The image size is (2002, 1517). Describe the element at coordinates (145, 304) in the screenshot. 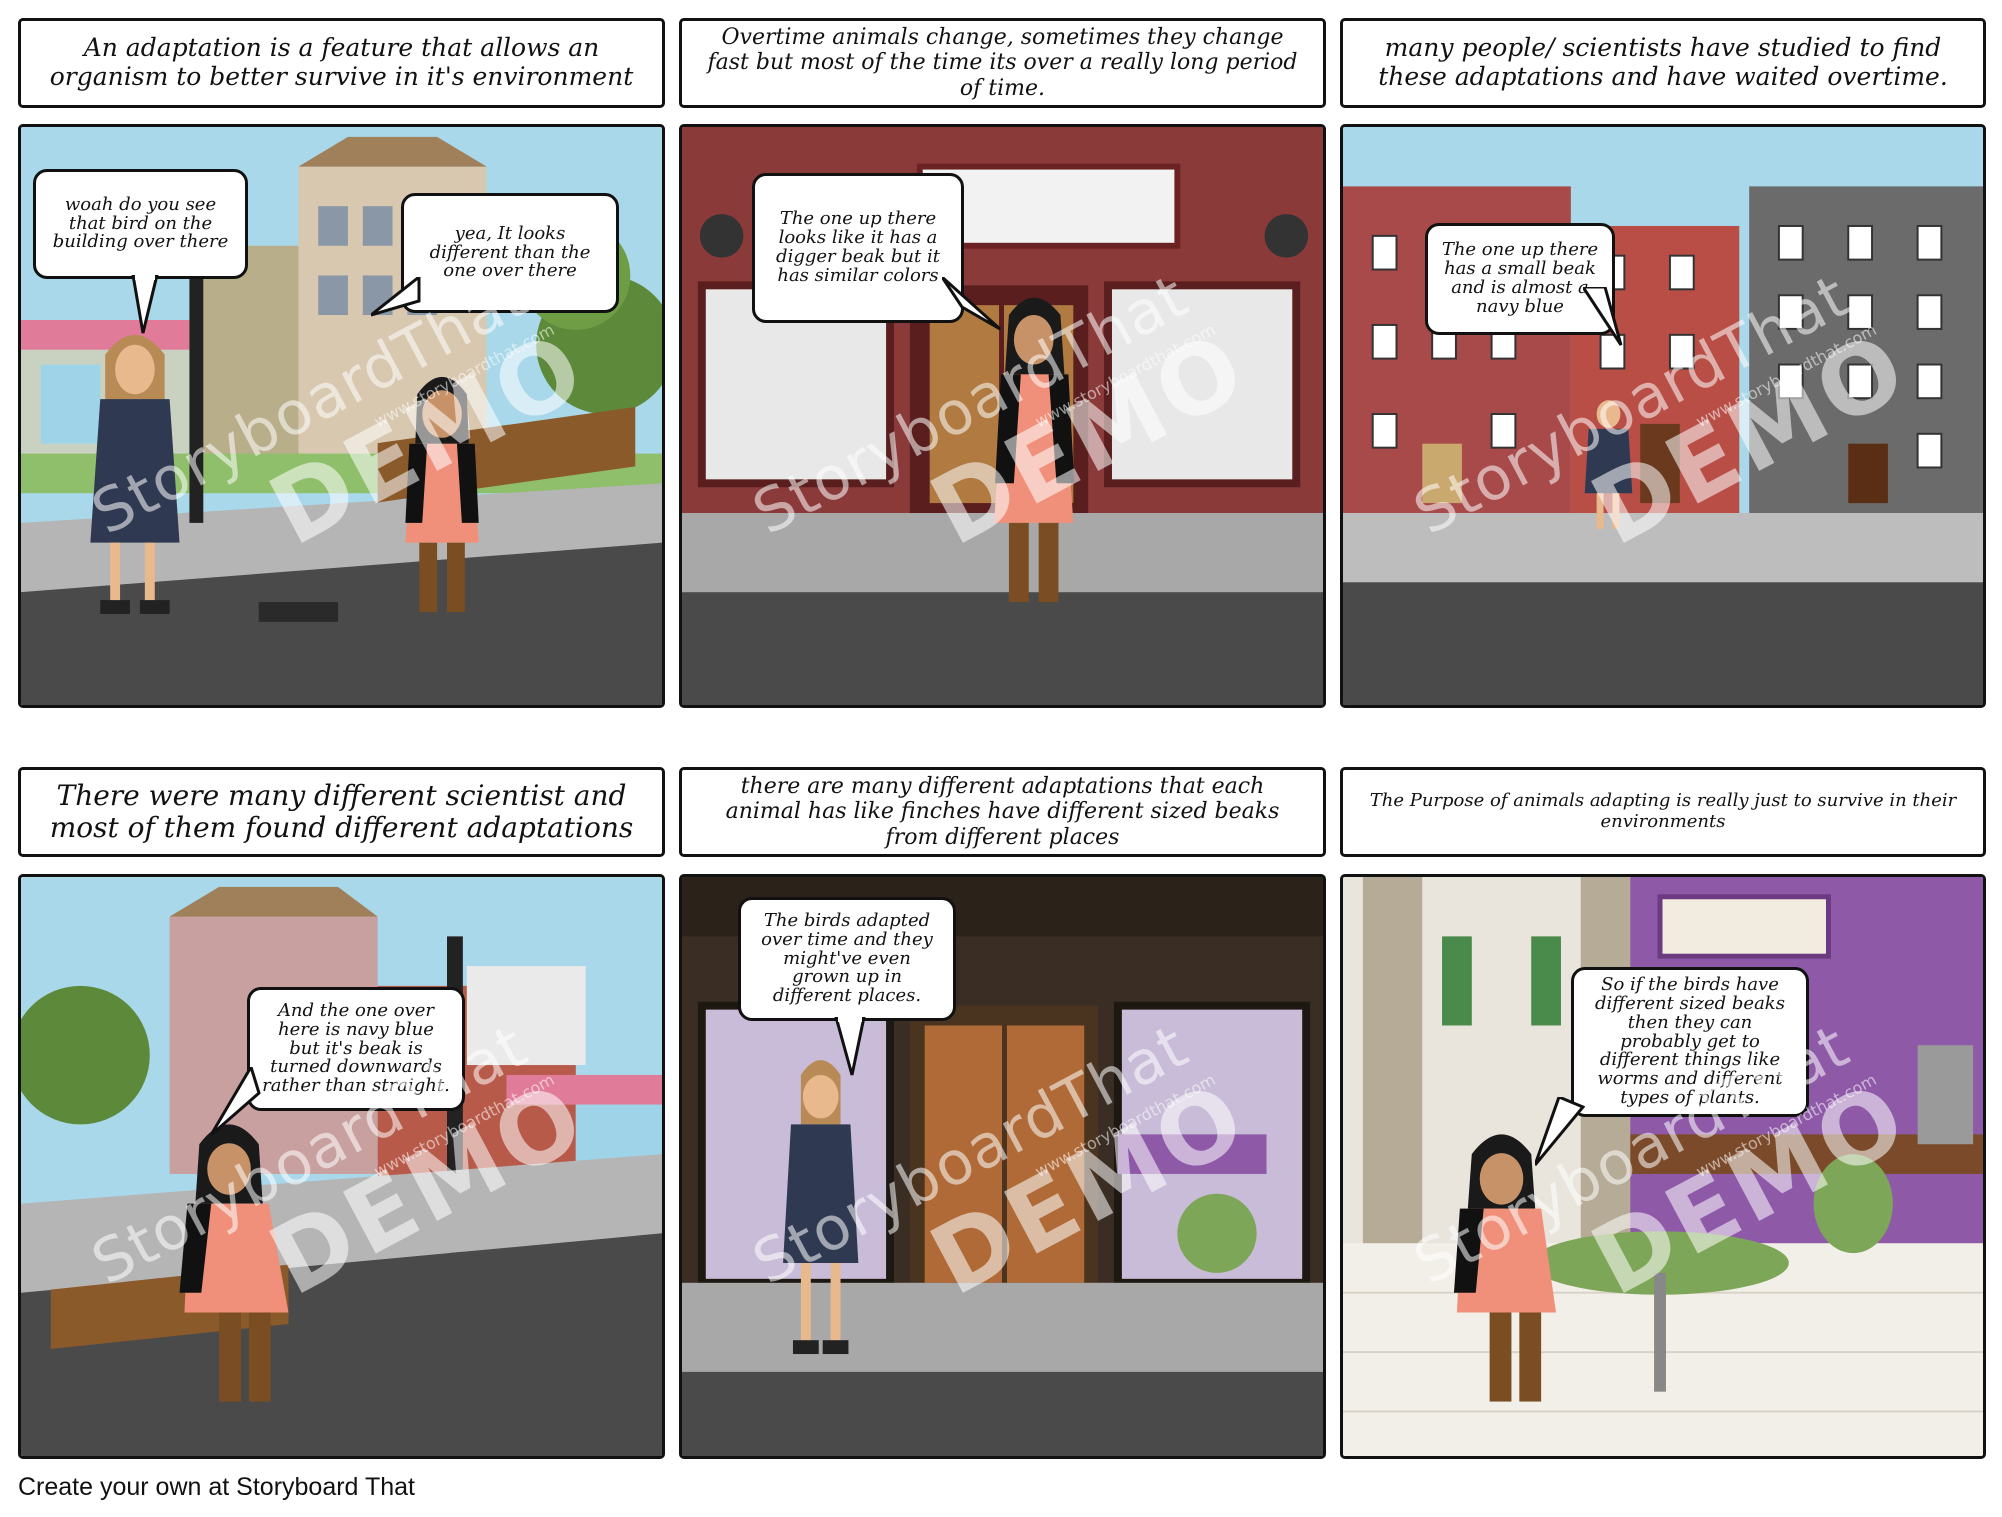

I see `speech-tail-1a` at that location.